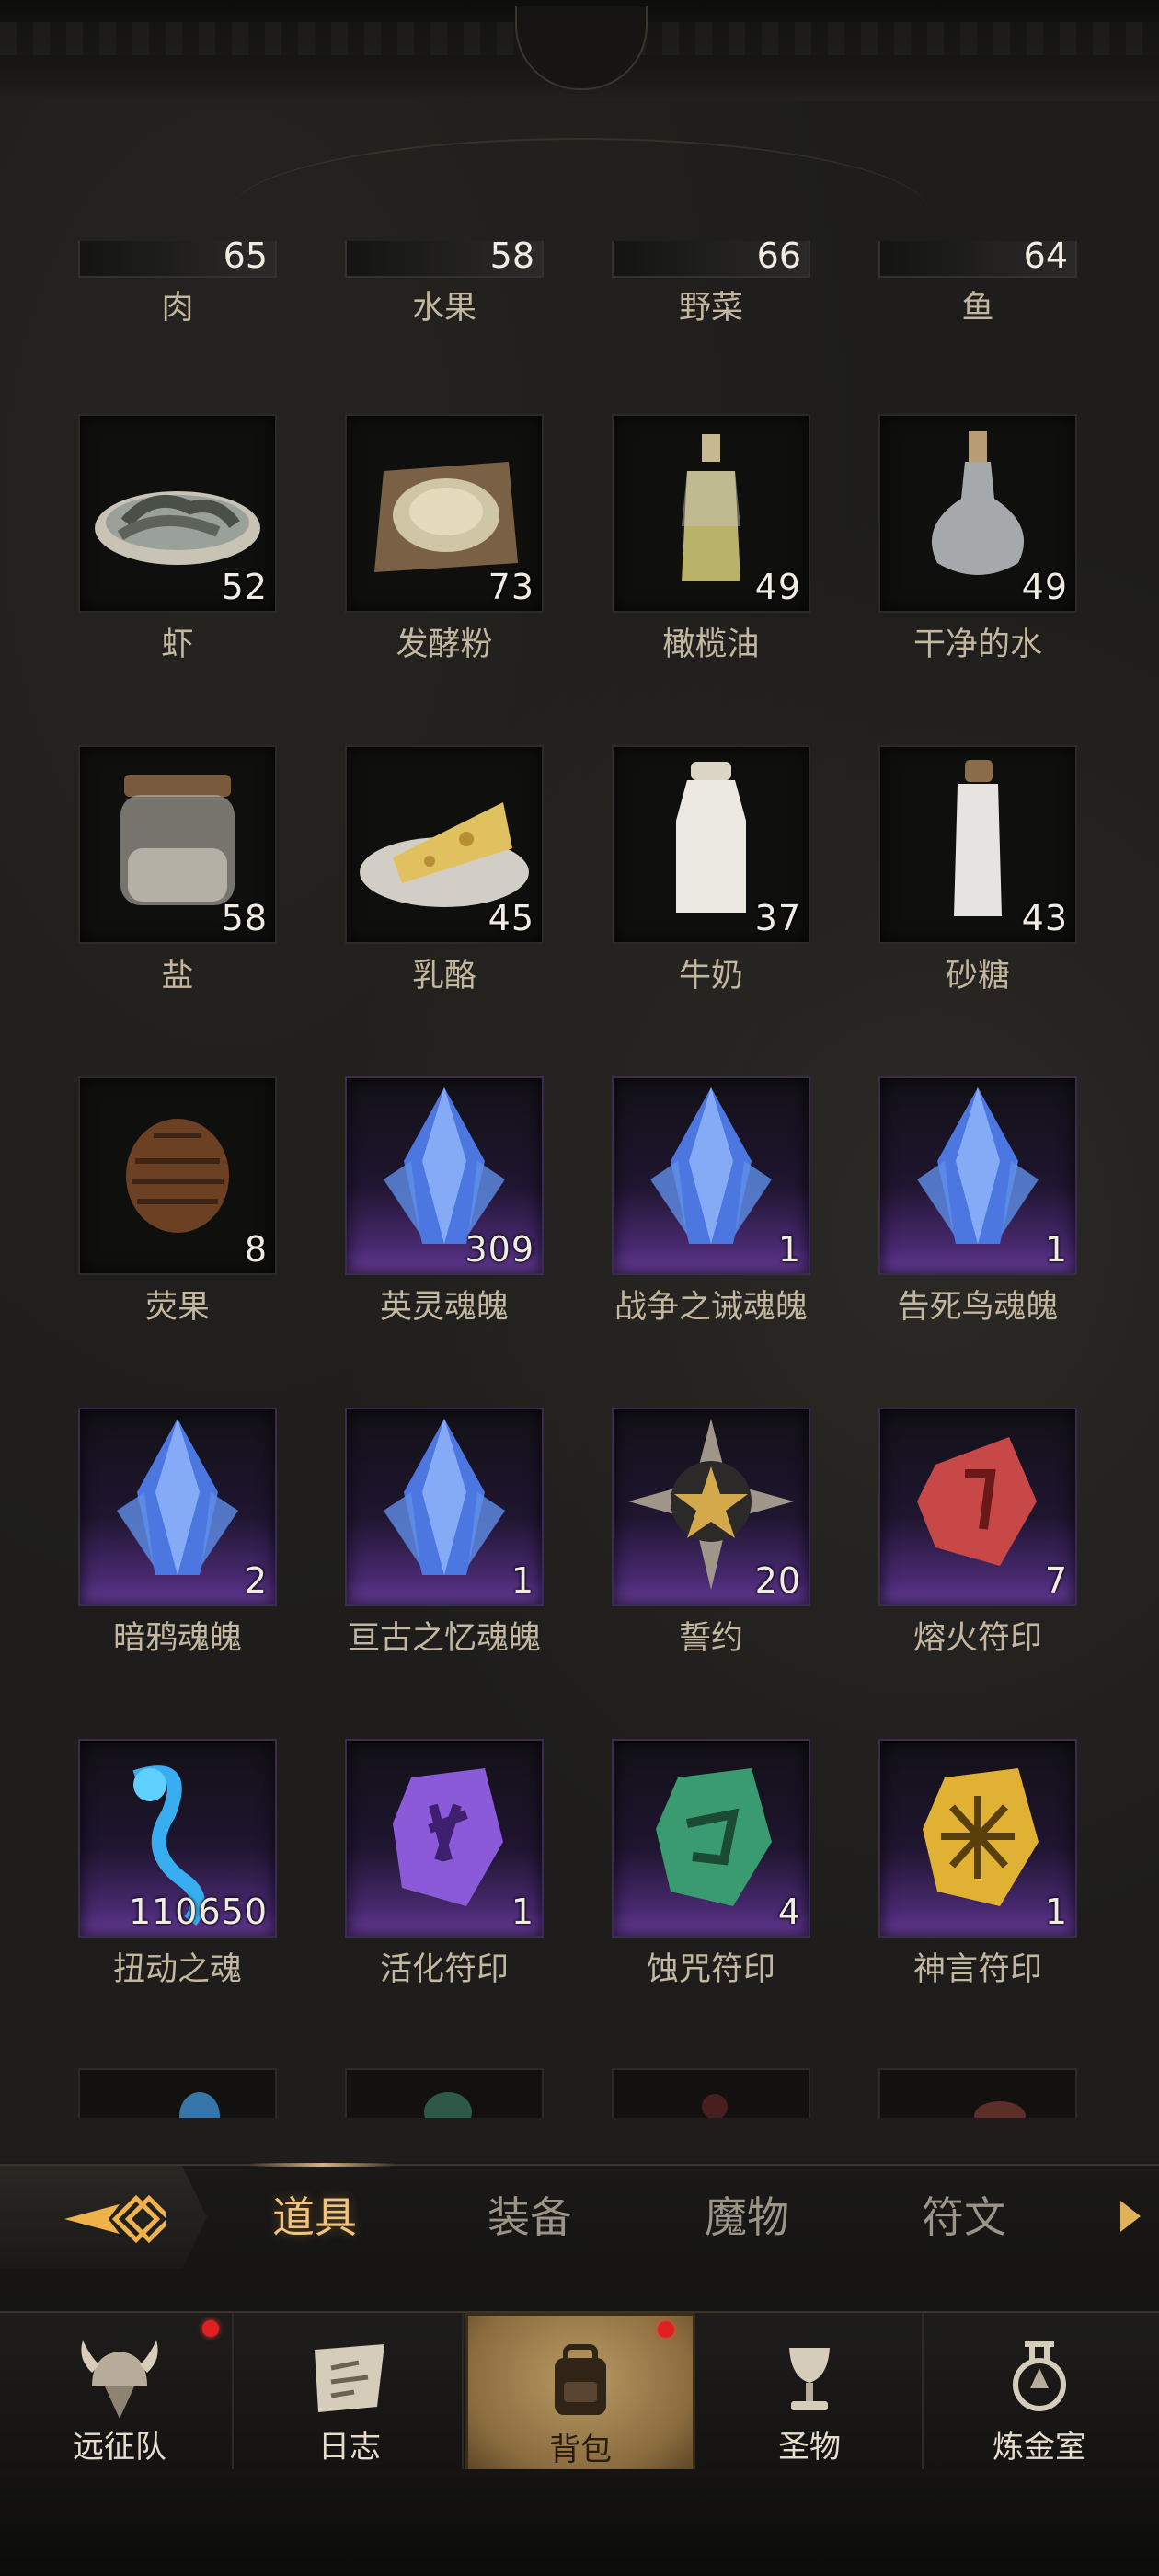  What do you see at coordinates (315, 2217) in the screenshot?
I see `tab-items: 道具` at bounding box center [315, 2217].